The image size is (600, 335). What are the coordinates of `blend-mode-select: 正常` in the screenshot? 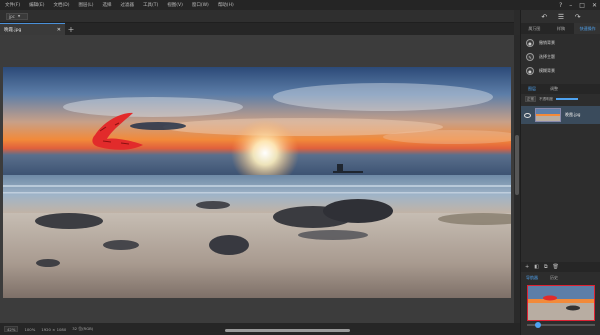 It's located at (530, 99).